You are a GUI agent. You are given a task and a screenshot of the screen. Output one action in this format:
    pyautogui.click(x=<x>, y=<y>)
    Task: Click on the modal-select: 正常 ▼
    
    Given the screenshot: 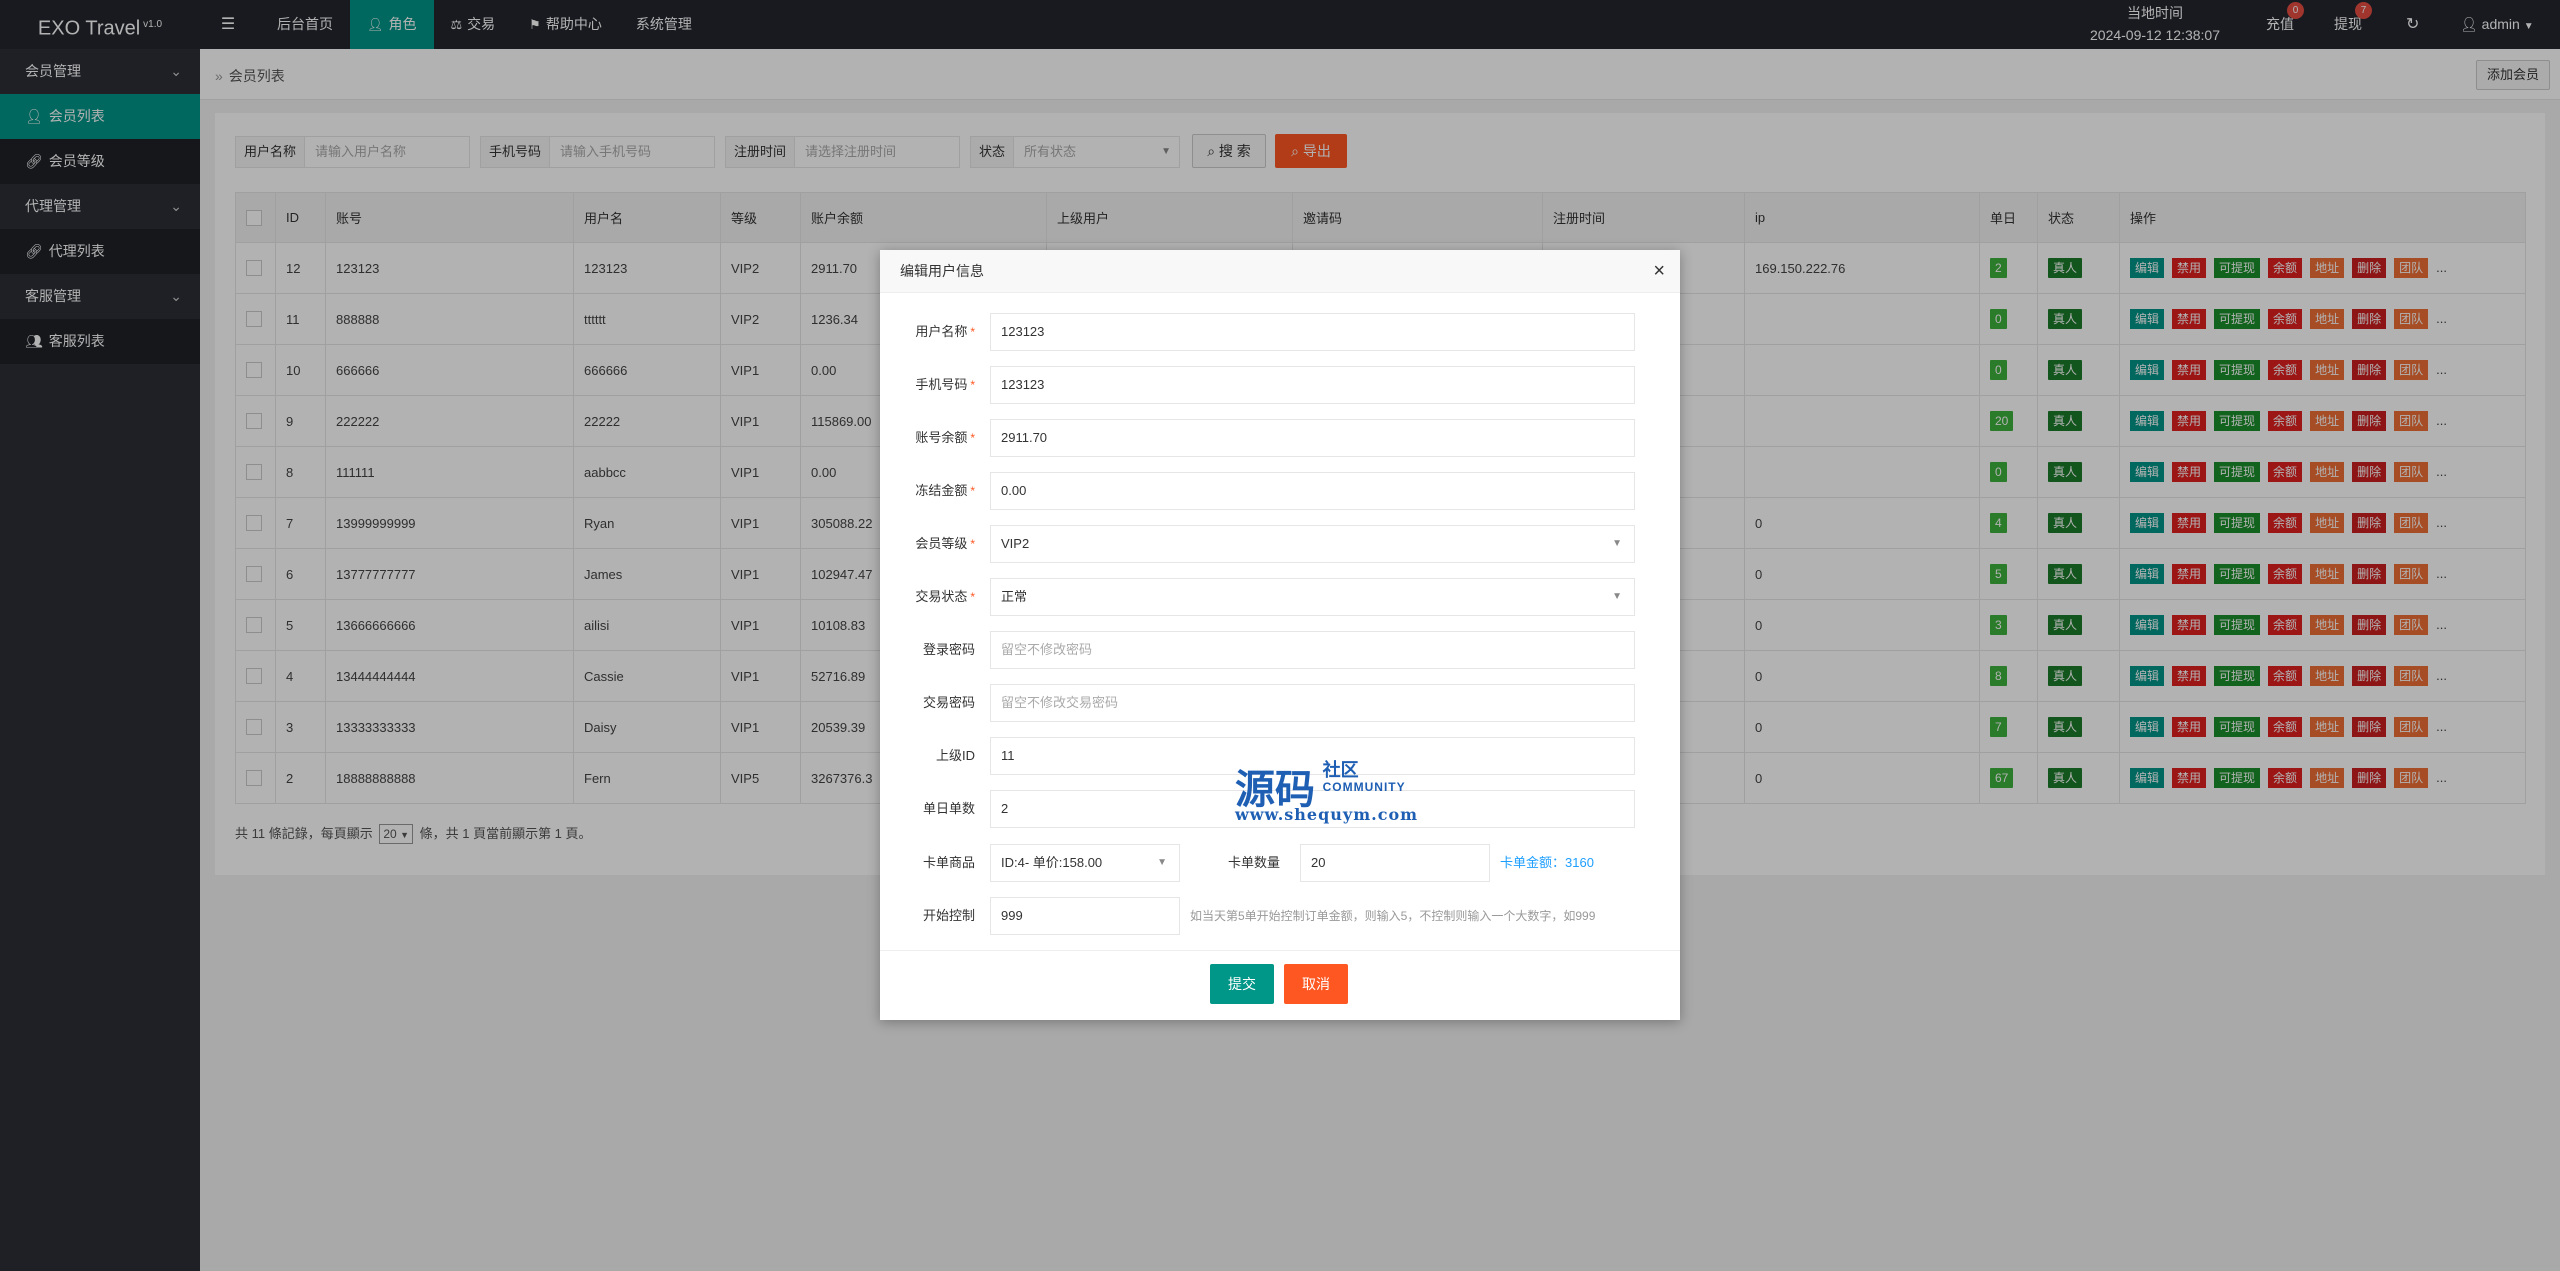 What is the action you would take?
    pyautogui.click(x=1312, y=597)
    